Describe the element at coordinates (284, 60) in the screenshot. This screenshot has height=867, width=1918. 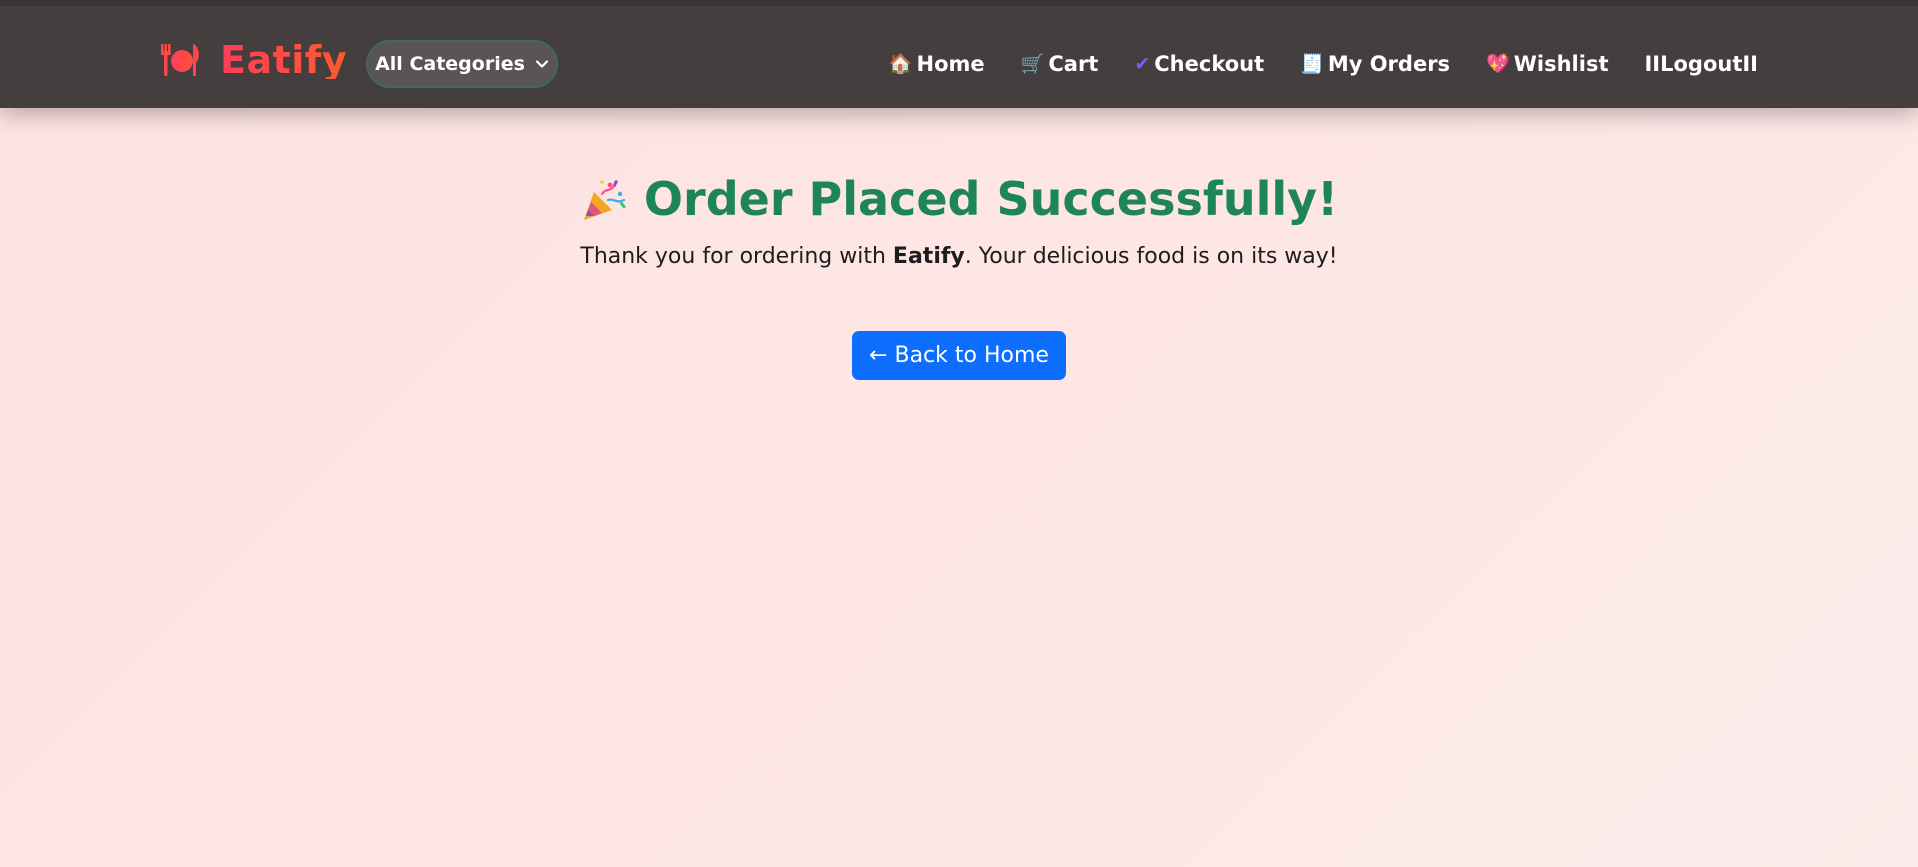
I see `brand-name: Eatify` at that location.